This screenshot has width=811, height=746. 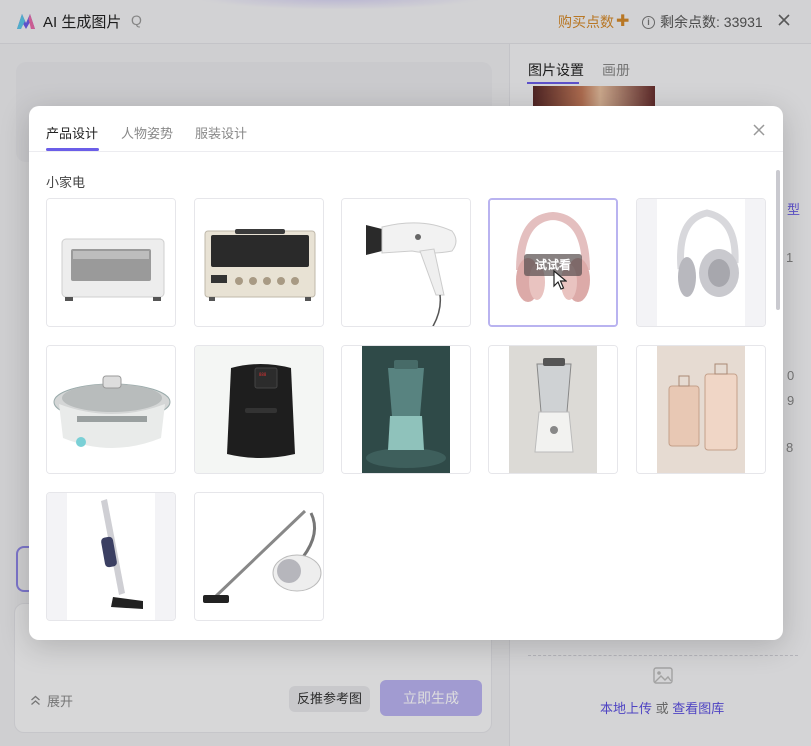 I want to click on mouse-cursor-icon, so click(x=560, y=280).